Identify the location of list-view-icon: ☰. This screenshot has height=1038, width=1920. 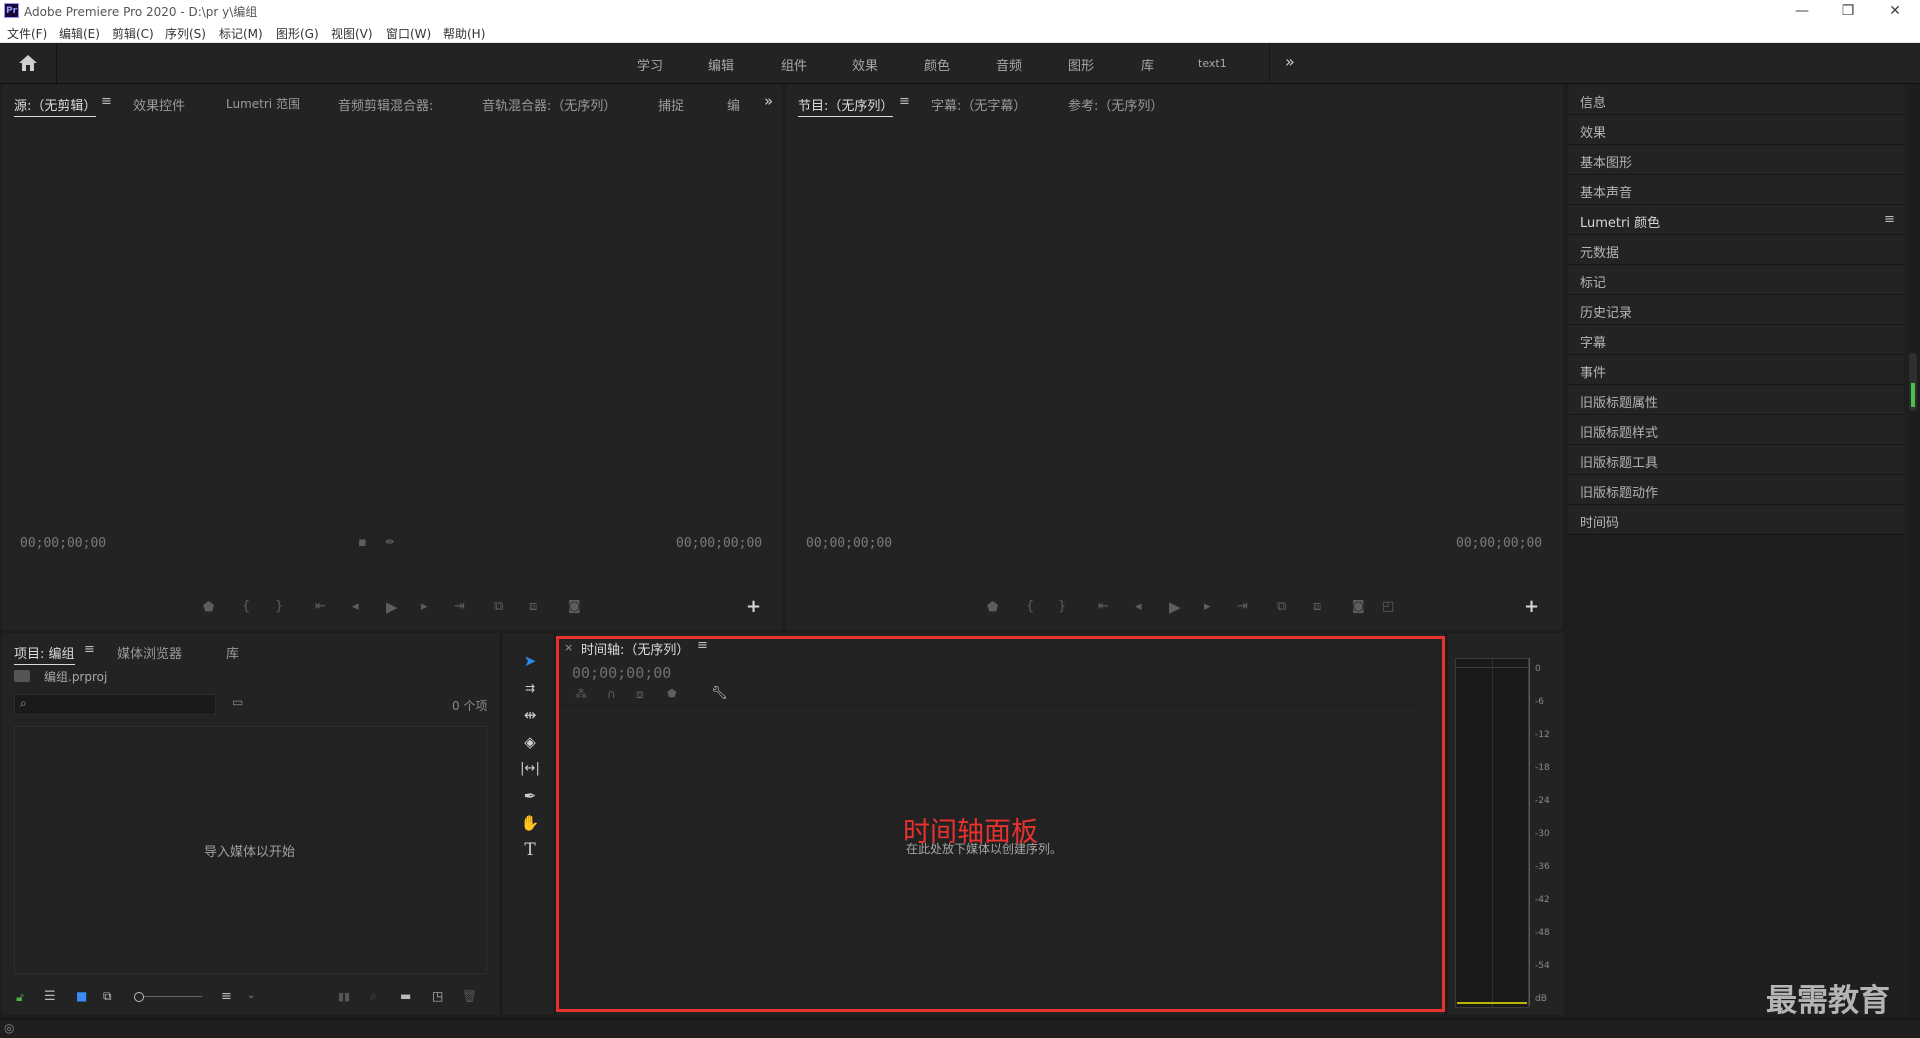
(50, 996).